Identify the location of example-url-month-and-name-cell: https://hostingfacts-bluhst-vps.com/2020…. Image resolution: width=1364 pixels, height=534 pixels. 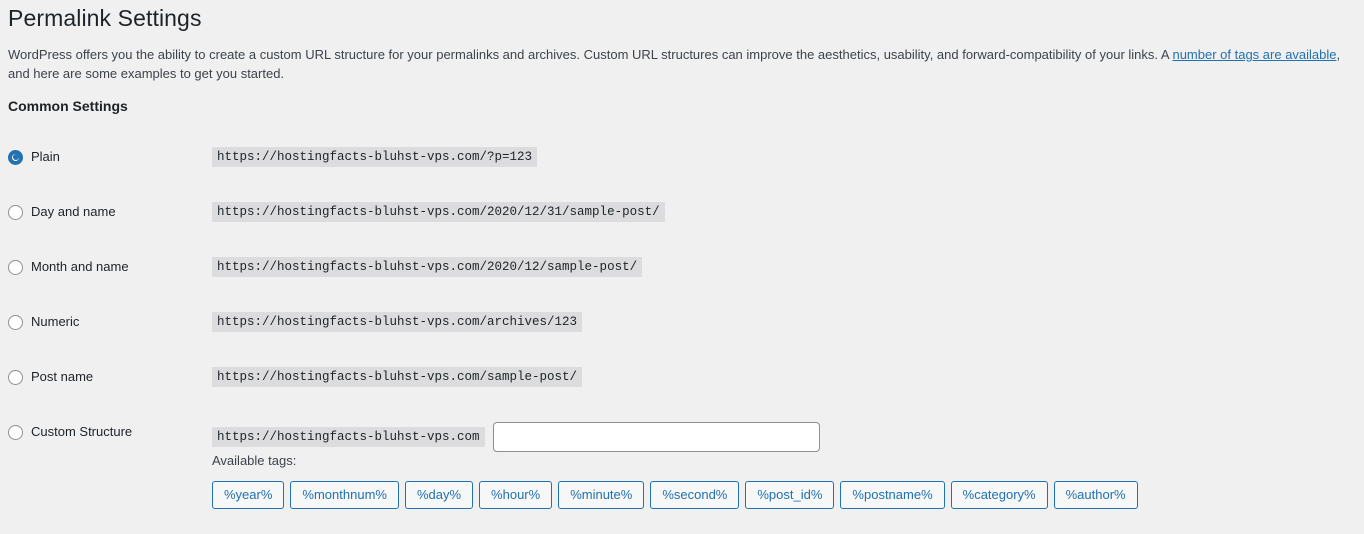
(427, 267).